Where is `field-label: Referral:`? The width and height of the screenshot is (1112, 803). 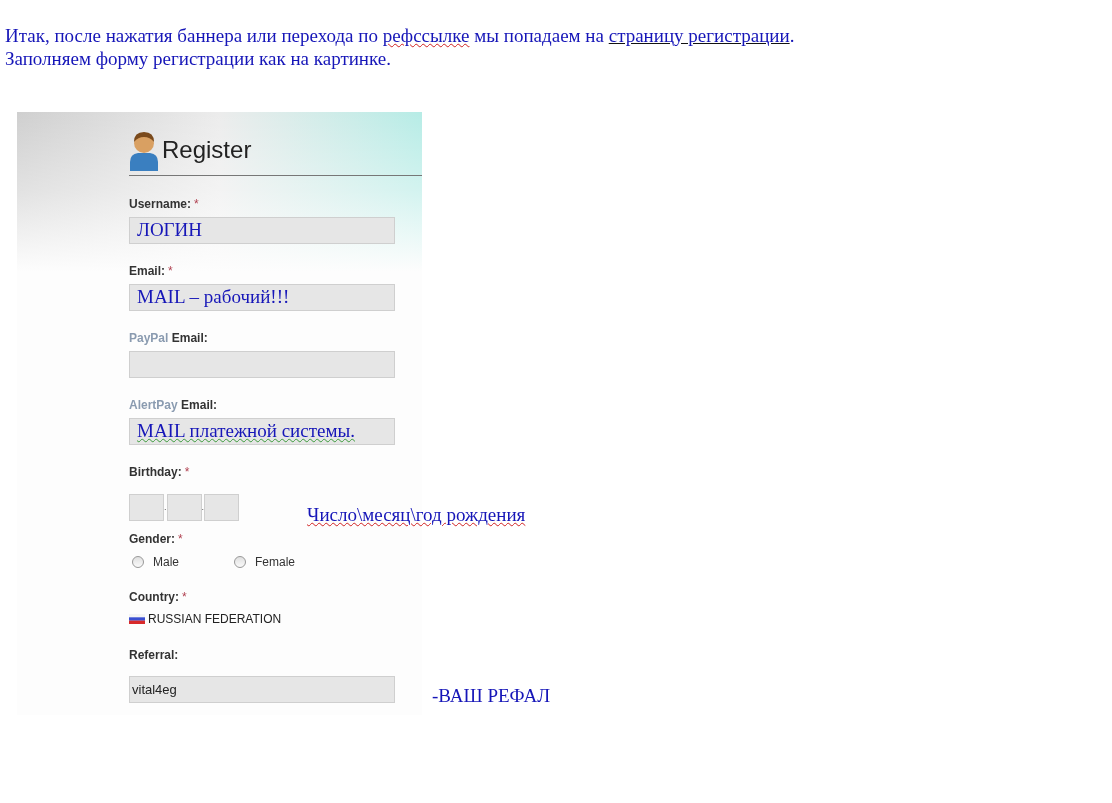
field-label: Referral: is located at coordinates (154, 656).